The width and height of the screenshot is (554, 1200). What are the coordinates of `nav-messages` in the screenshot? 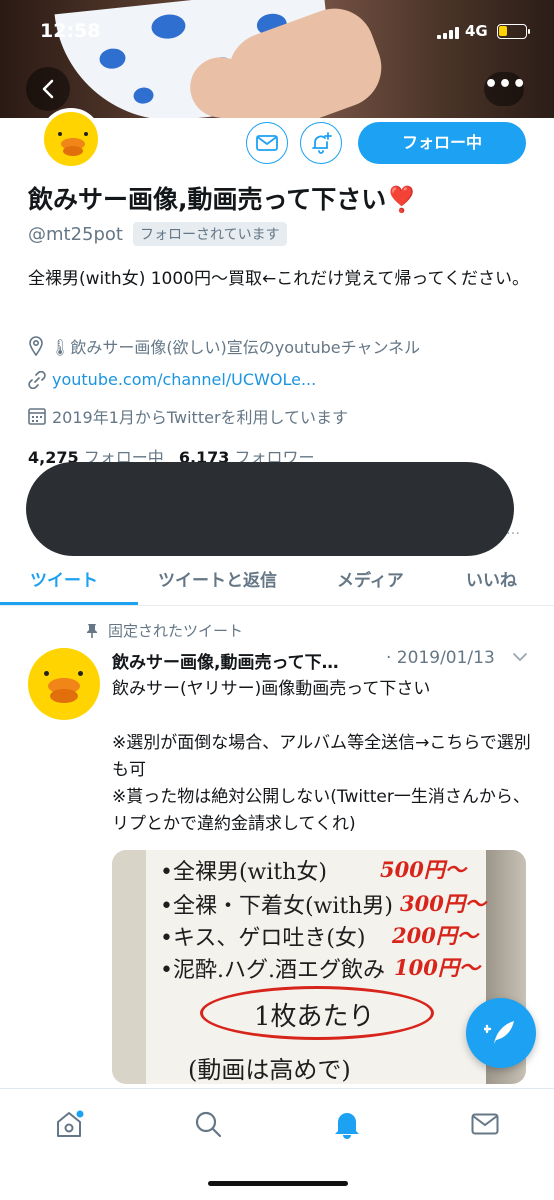 It's located at (485, 1124).